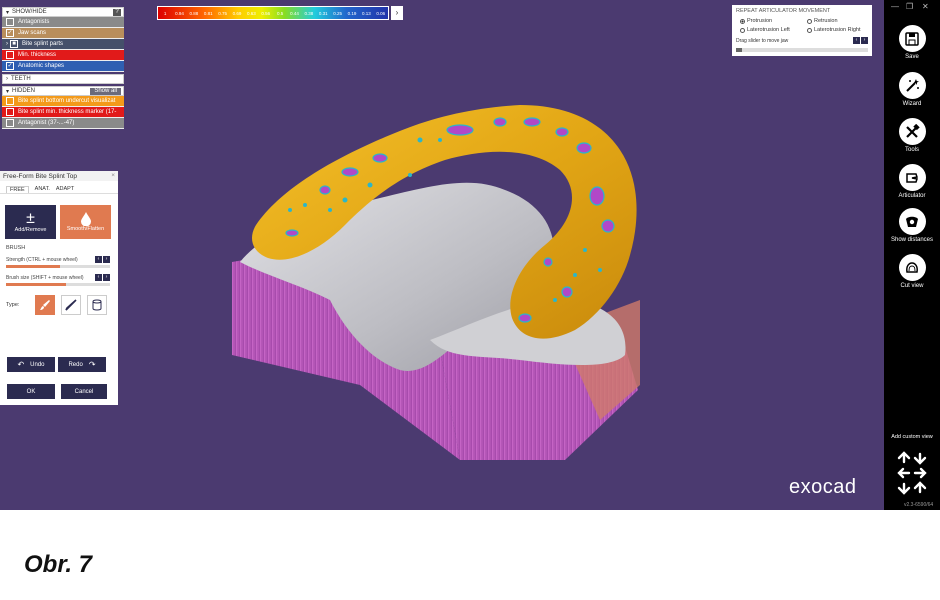 This screenshot has width=940, height=600. I want to click on help-button: ?, so click(117, 12).